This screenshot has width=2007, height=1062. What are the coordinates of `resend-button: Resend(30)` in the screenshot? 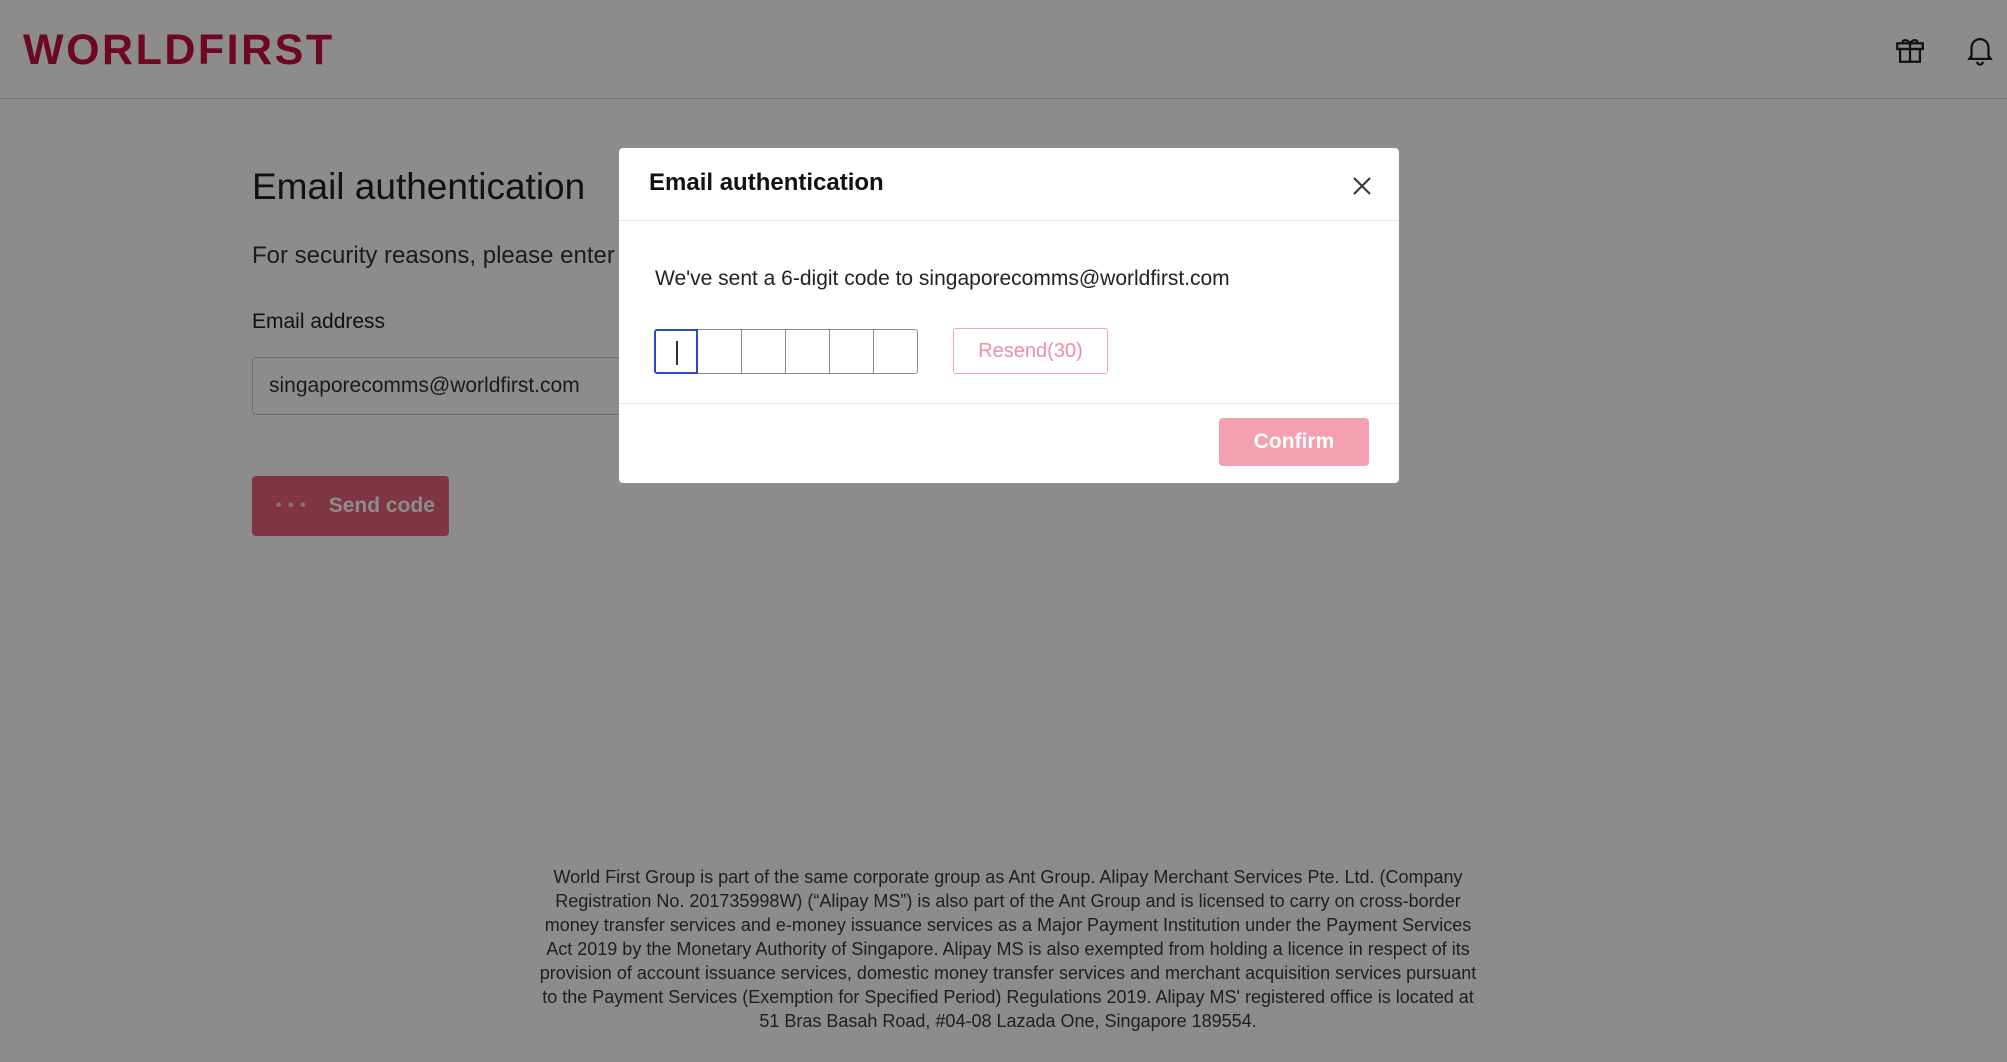 It's located at (1030, 351).